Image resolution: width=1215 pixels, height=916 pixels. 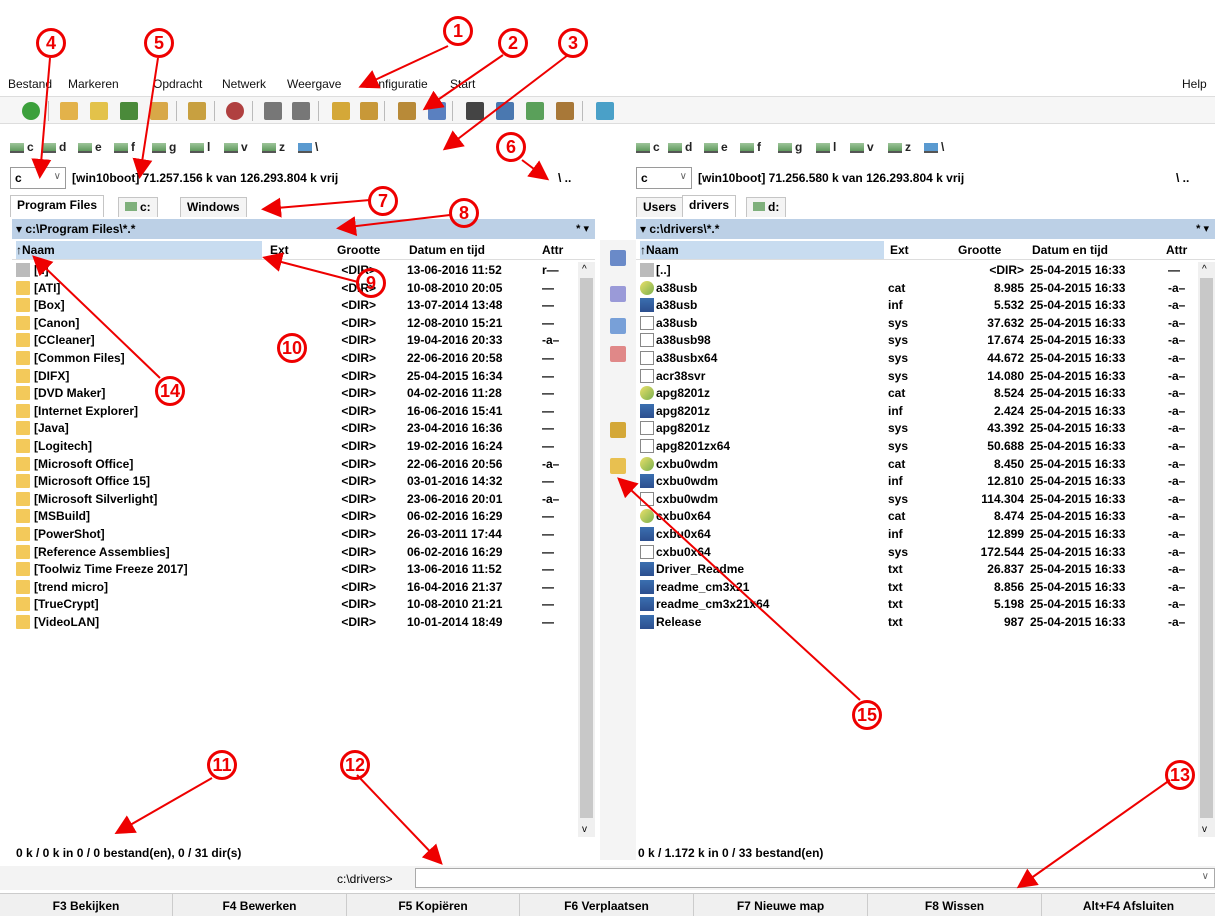 I want to click on column-header-ext: Ext, so click(x=279, y=250).